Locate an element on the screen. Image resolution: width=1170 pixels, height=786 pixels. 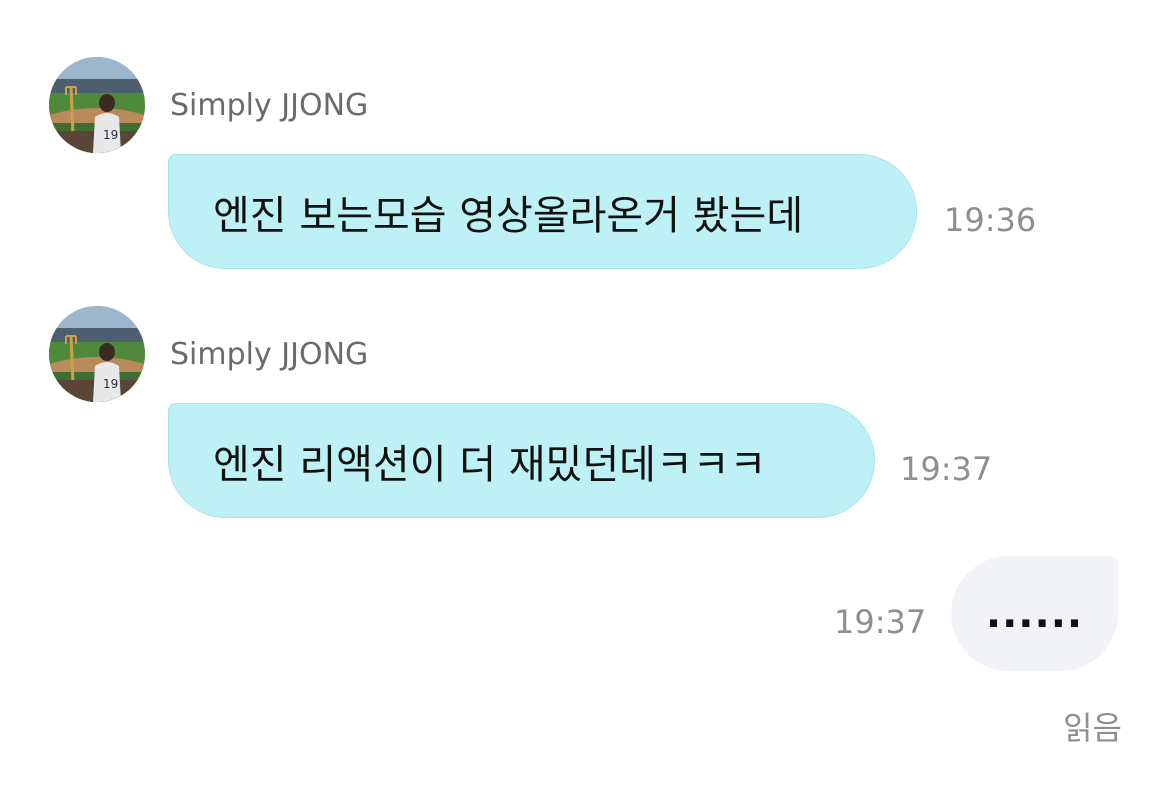
message-bubble-incoming: 엔진 보는모습 영상올라온거 봤는데 is located at coordinates (542, 211).